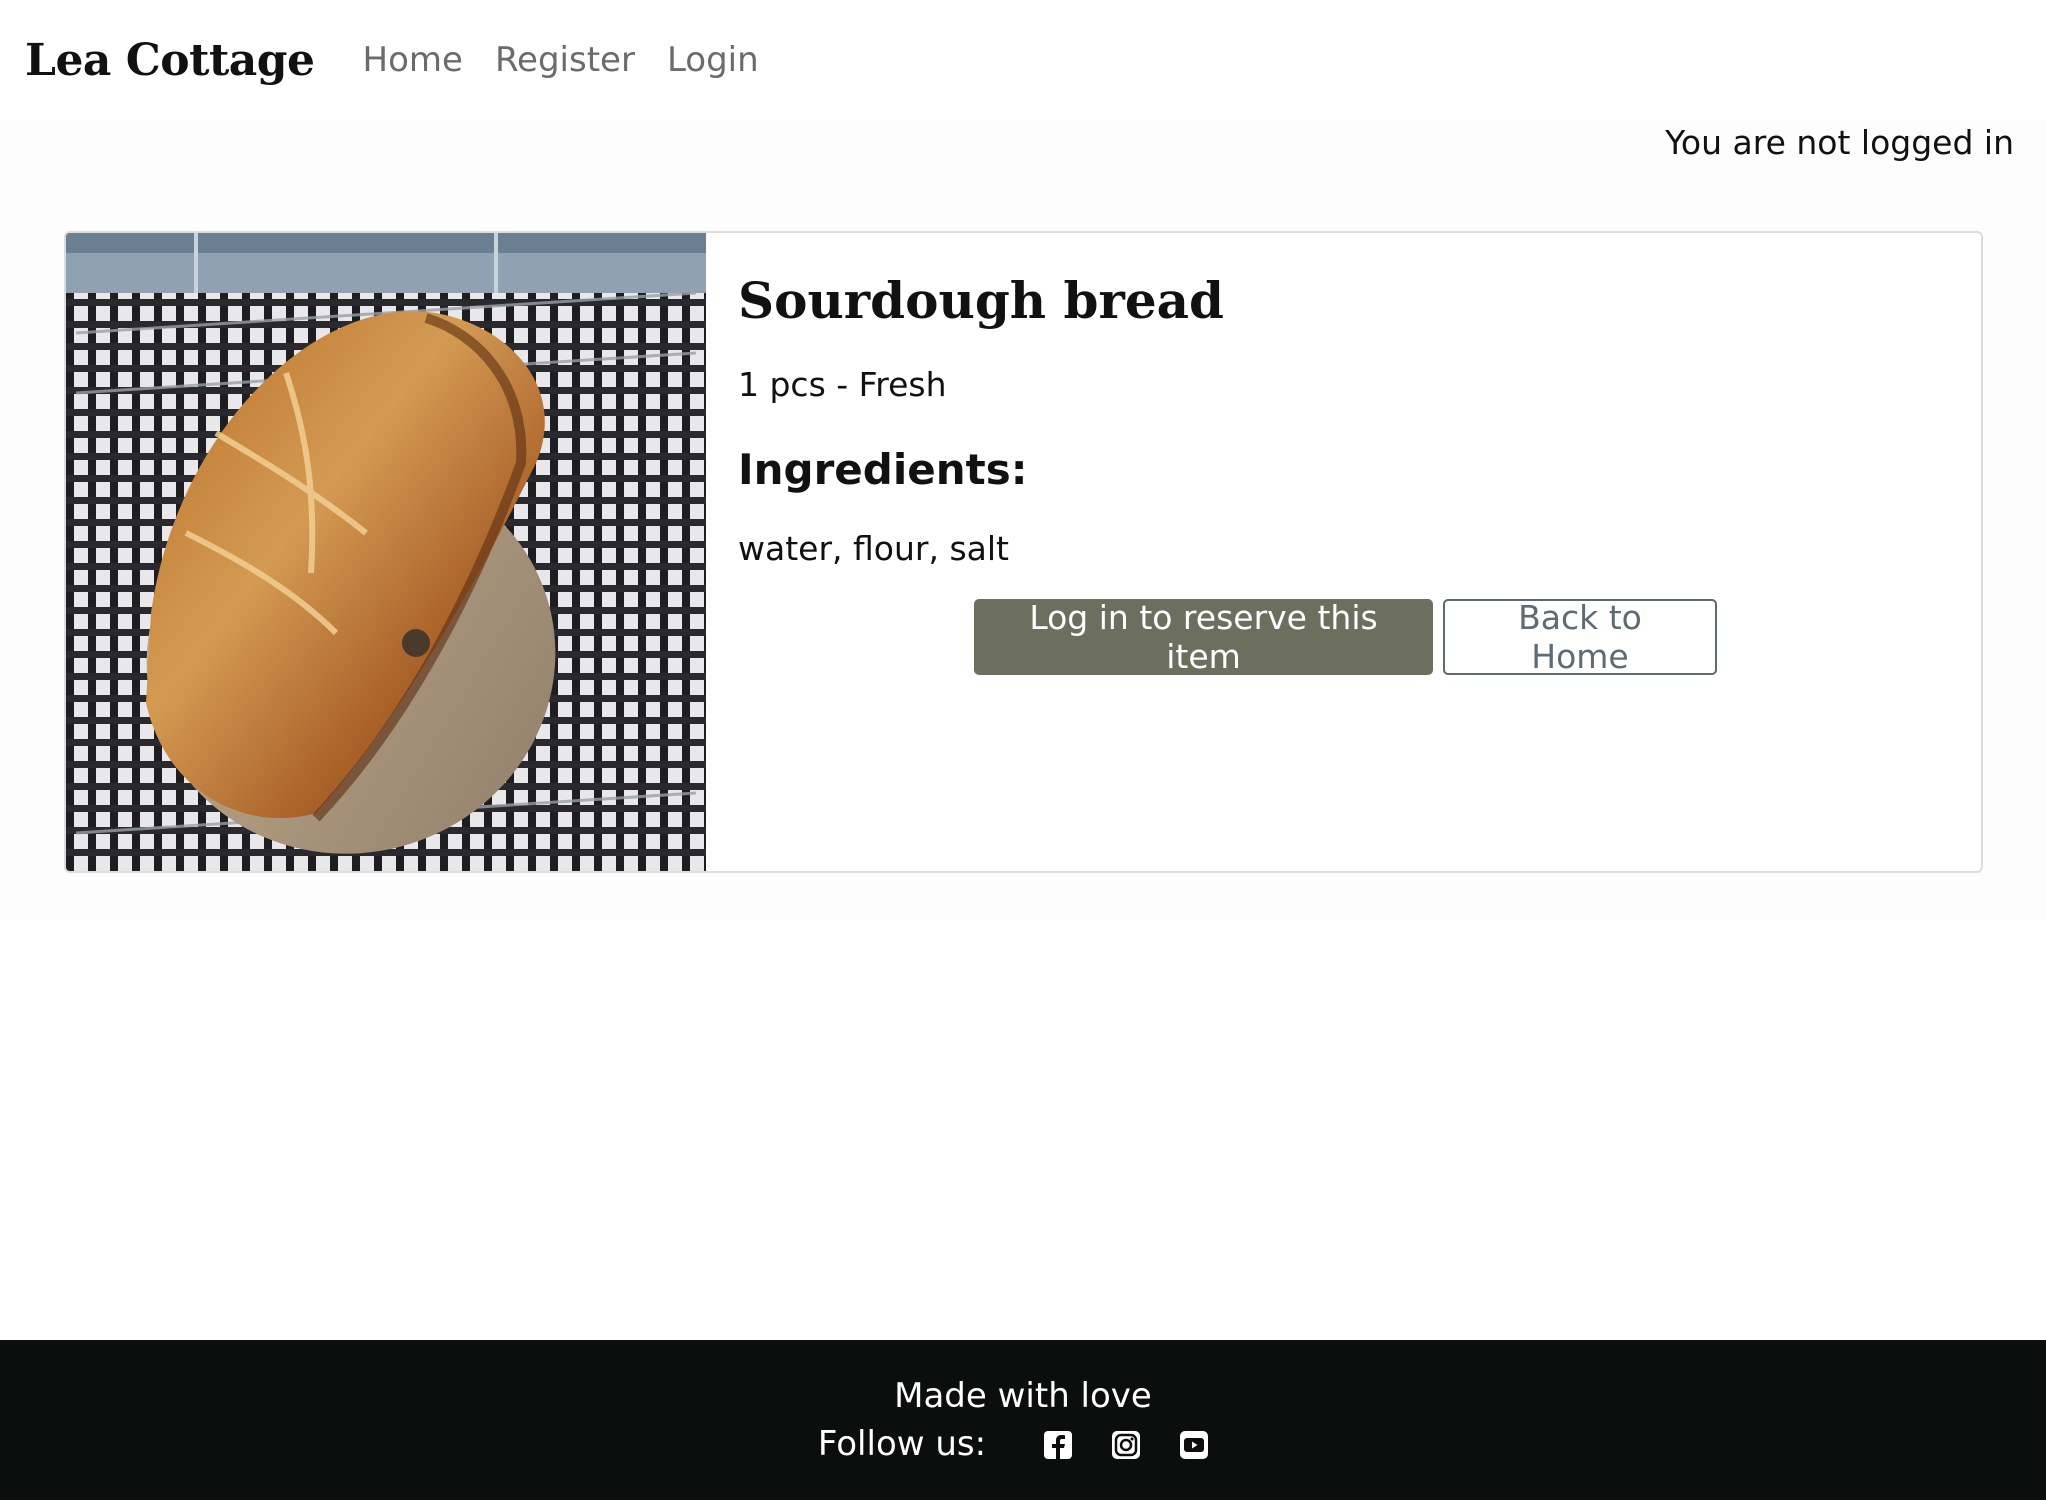  Describe the element at coordinates (1580, 637) in the screenshot. I see `back-home-button: Back to Home` at that location.